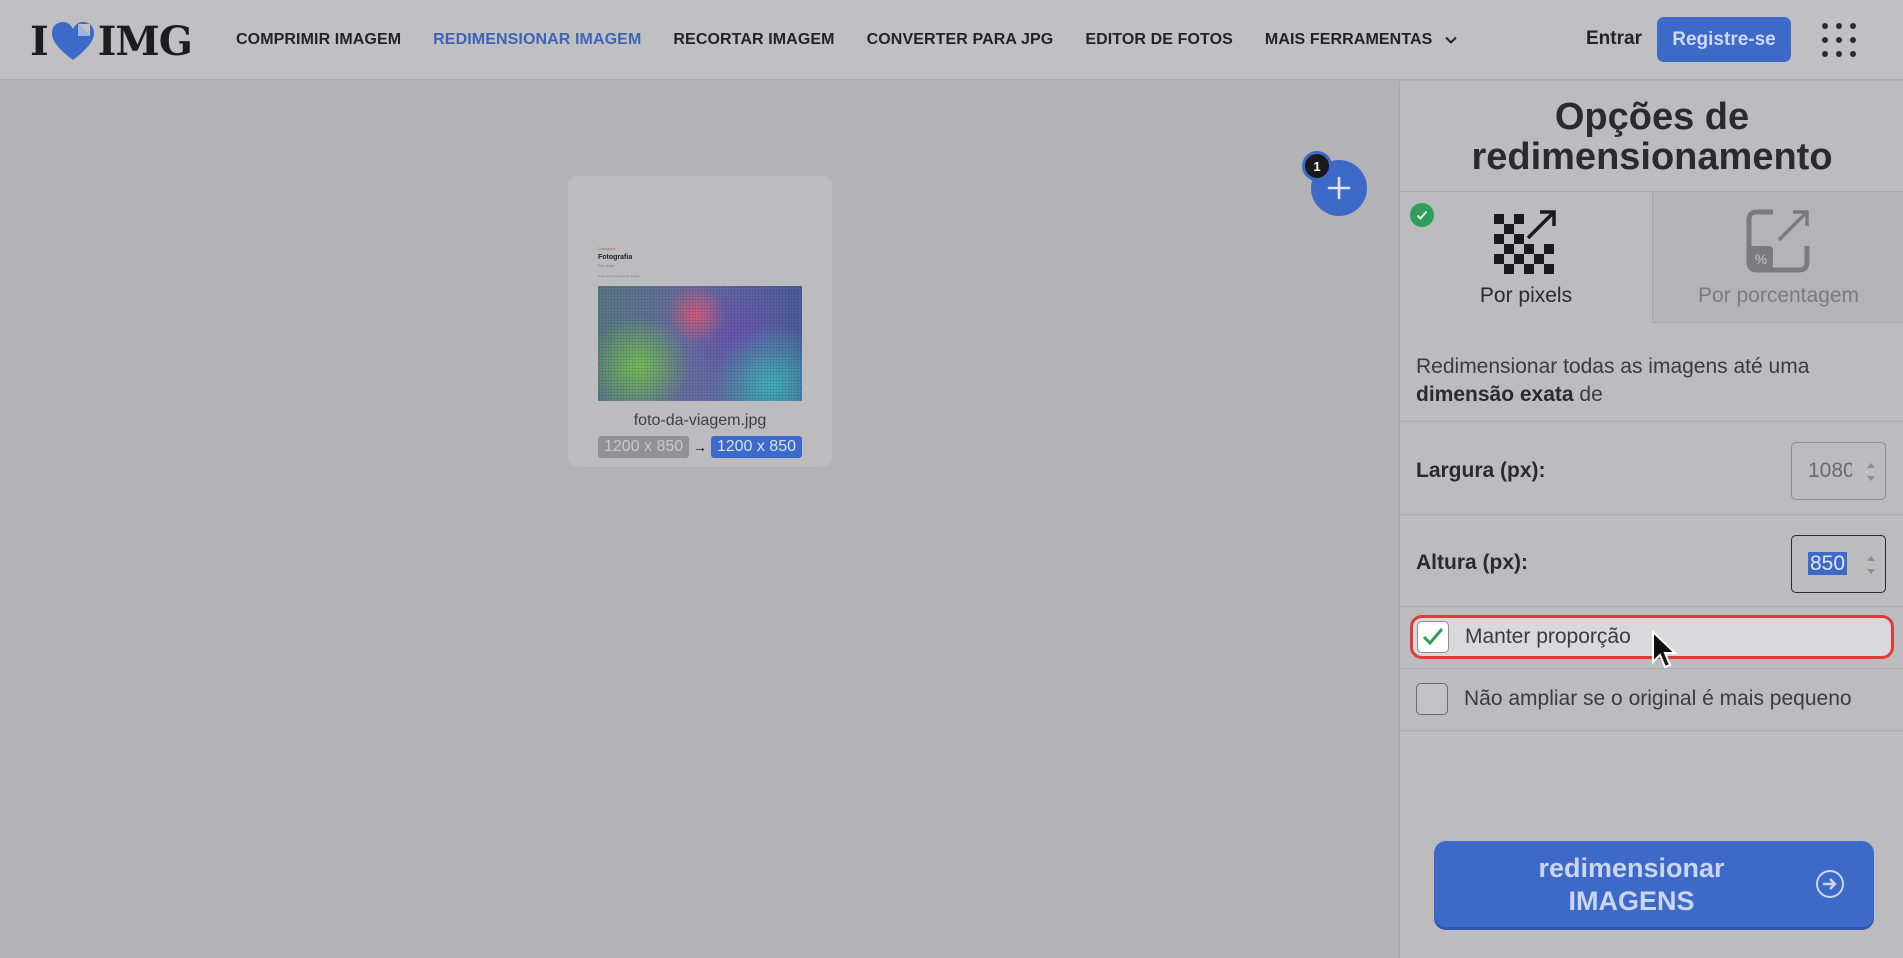  Describe the element at coordinates (1159, 40) in the screenshot. I see `nav-editor-fotos: EDITOR DE FOTOS` at that location.